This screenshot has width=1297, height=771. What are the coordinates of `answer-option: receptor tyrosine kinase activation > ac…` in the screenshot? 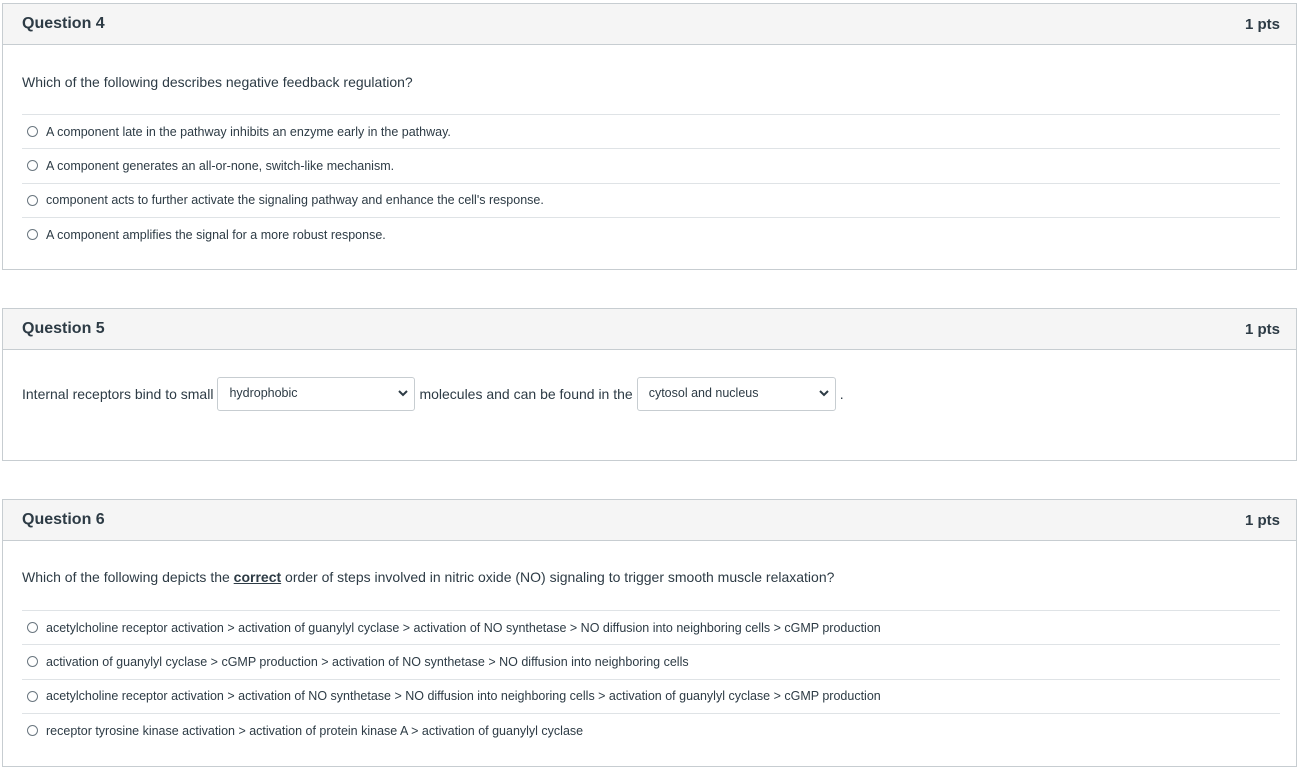 It's located at (651, 729).